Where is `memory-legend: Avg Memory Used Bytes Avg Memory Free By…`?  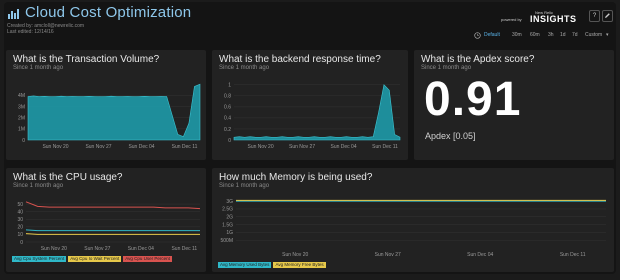
memory-legend: Avg Memory Used Bytes Avg Memory Free By… is located at coordinates (272, 265).